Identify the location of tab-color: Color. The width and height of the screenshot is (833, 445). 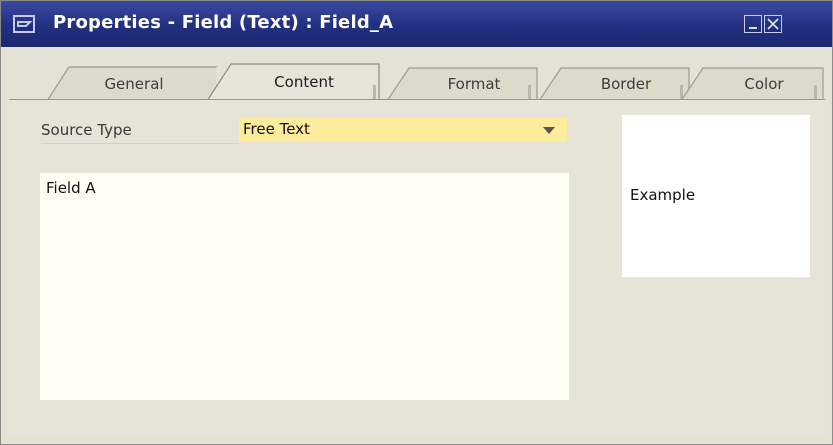
(753, 83).